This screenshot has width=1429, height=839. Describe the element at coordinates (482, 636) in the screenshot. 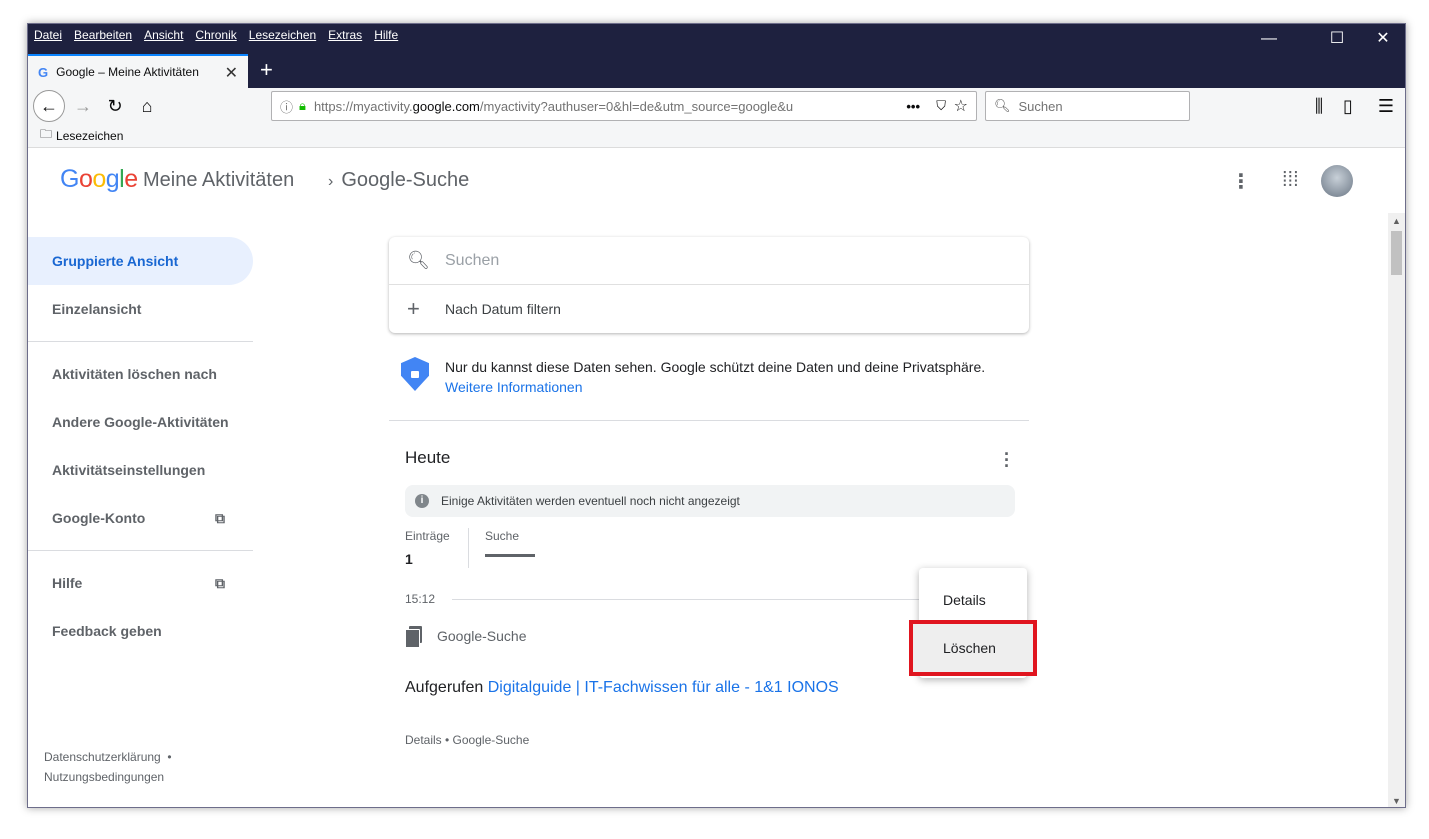

I see `entry-product: Google-Suche` at that location.